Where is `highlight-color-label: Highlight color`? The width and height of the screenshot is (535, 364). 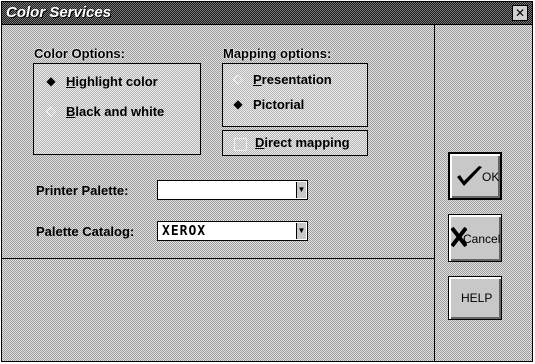
highlight-color-label: Highlight color is located at coordinates (112, 81).